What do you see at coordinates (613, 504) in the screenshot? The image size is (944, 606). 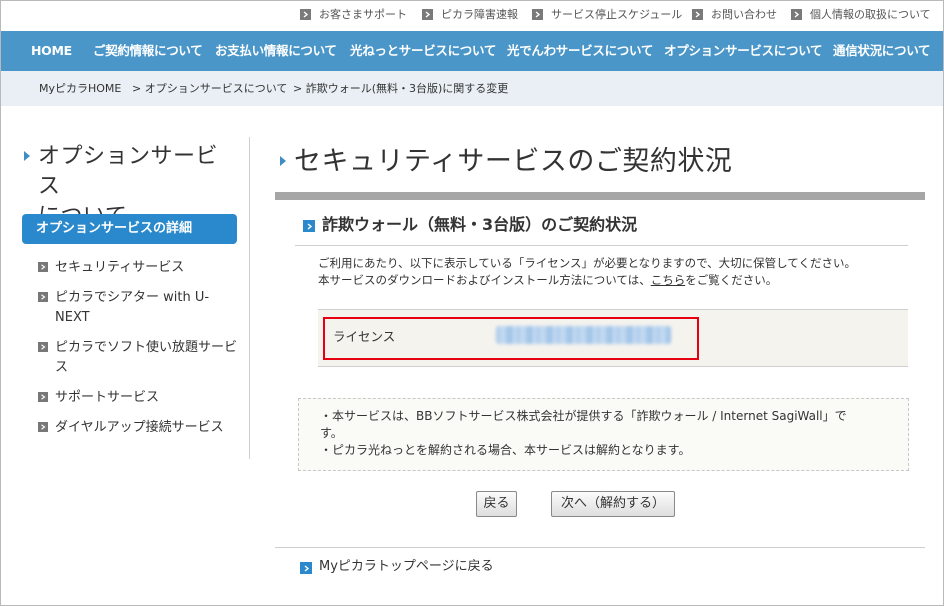 I see `next-cancel-button: 次へ（解約する）` at bounding box center [613, 504].